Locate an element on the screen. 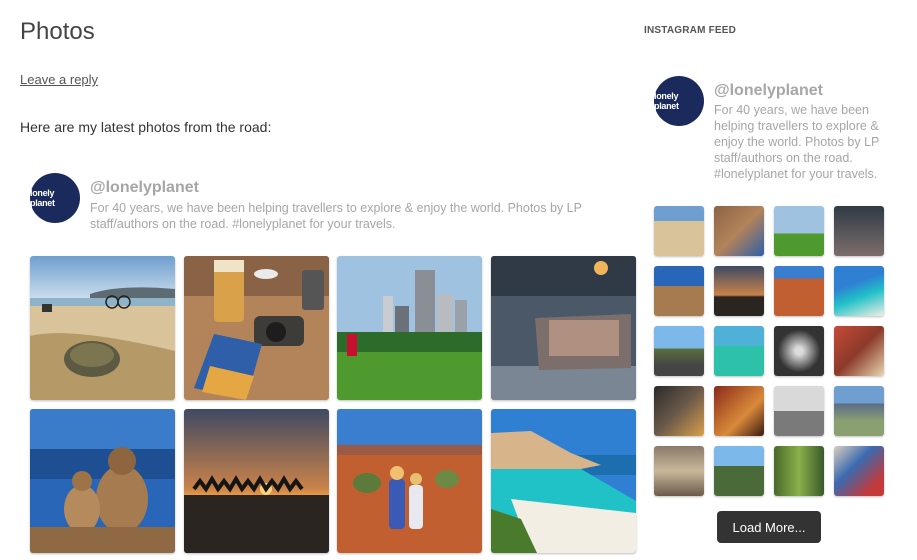 The image size is (917, 560). sidebar-handle: @lonelyplanet is located at coordinates (768, 91).